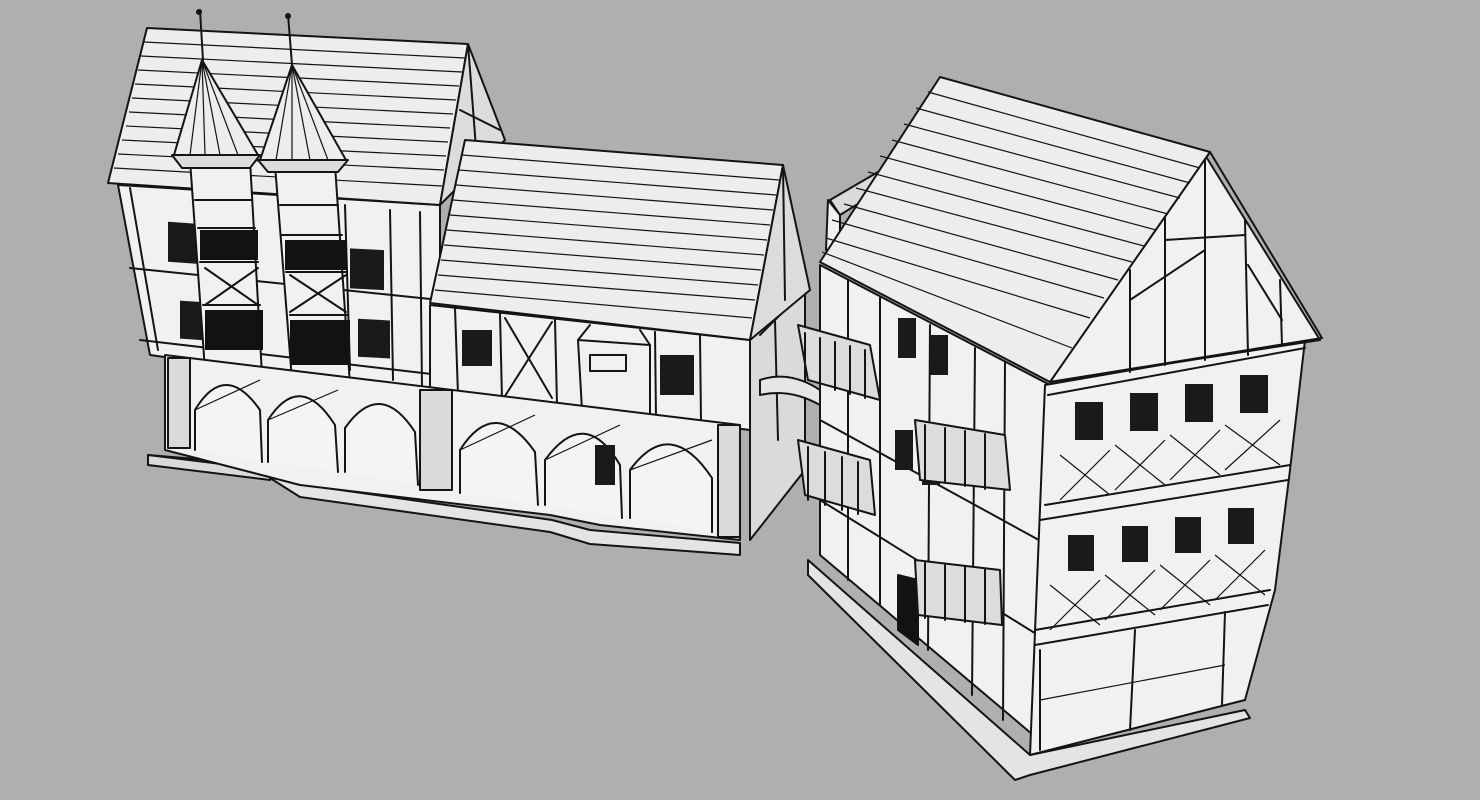  I want to click on left-building-annex-roof, so click(620, 240).